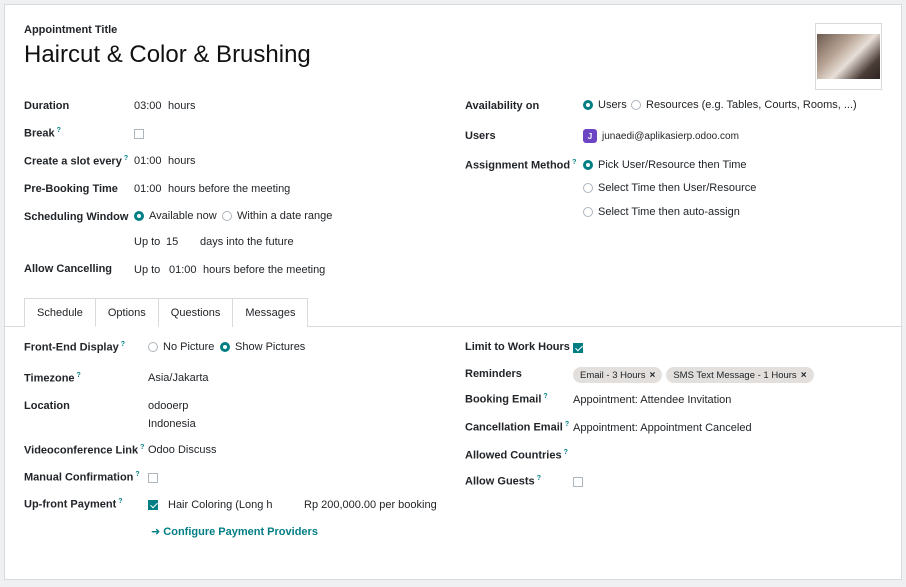  Describe the element at coordinates (167, 55) in the screenshot. I see `appointment-title-input: Haircut & Color & Brushing` at that location.